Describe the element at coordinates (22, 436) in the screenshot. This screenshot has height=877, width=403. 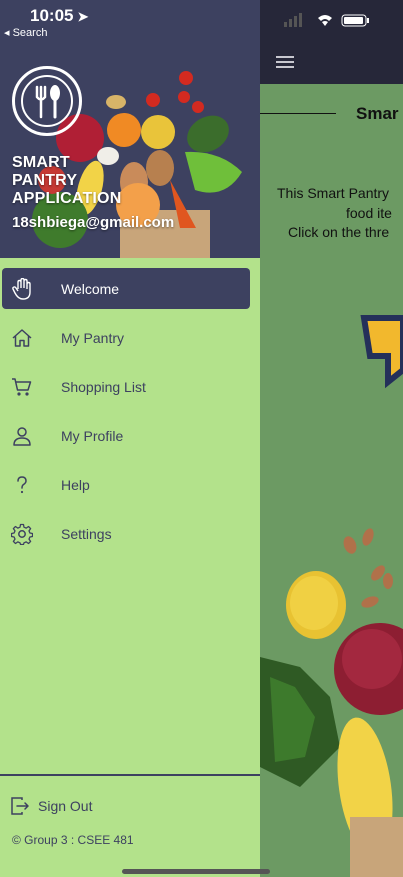
I see `person-icon` at that location.